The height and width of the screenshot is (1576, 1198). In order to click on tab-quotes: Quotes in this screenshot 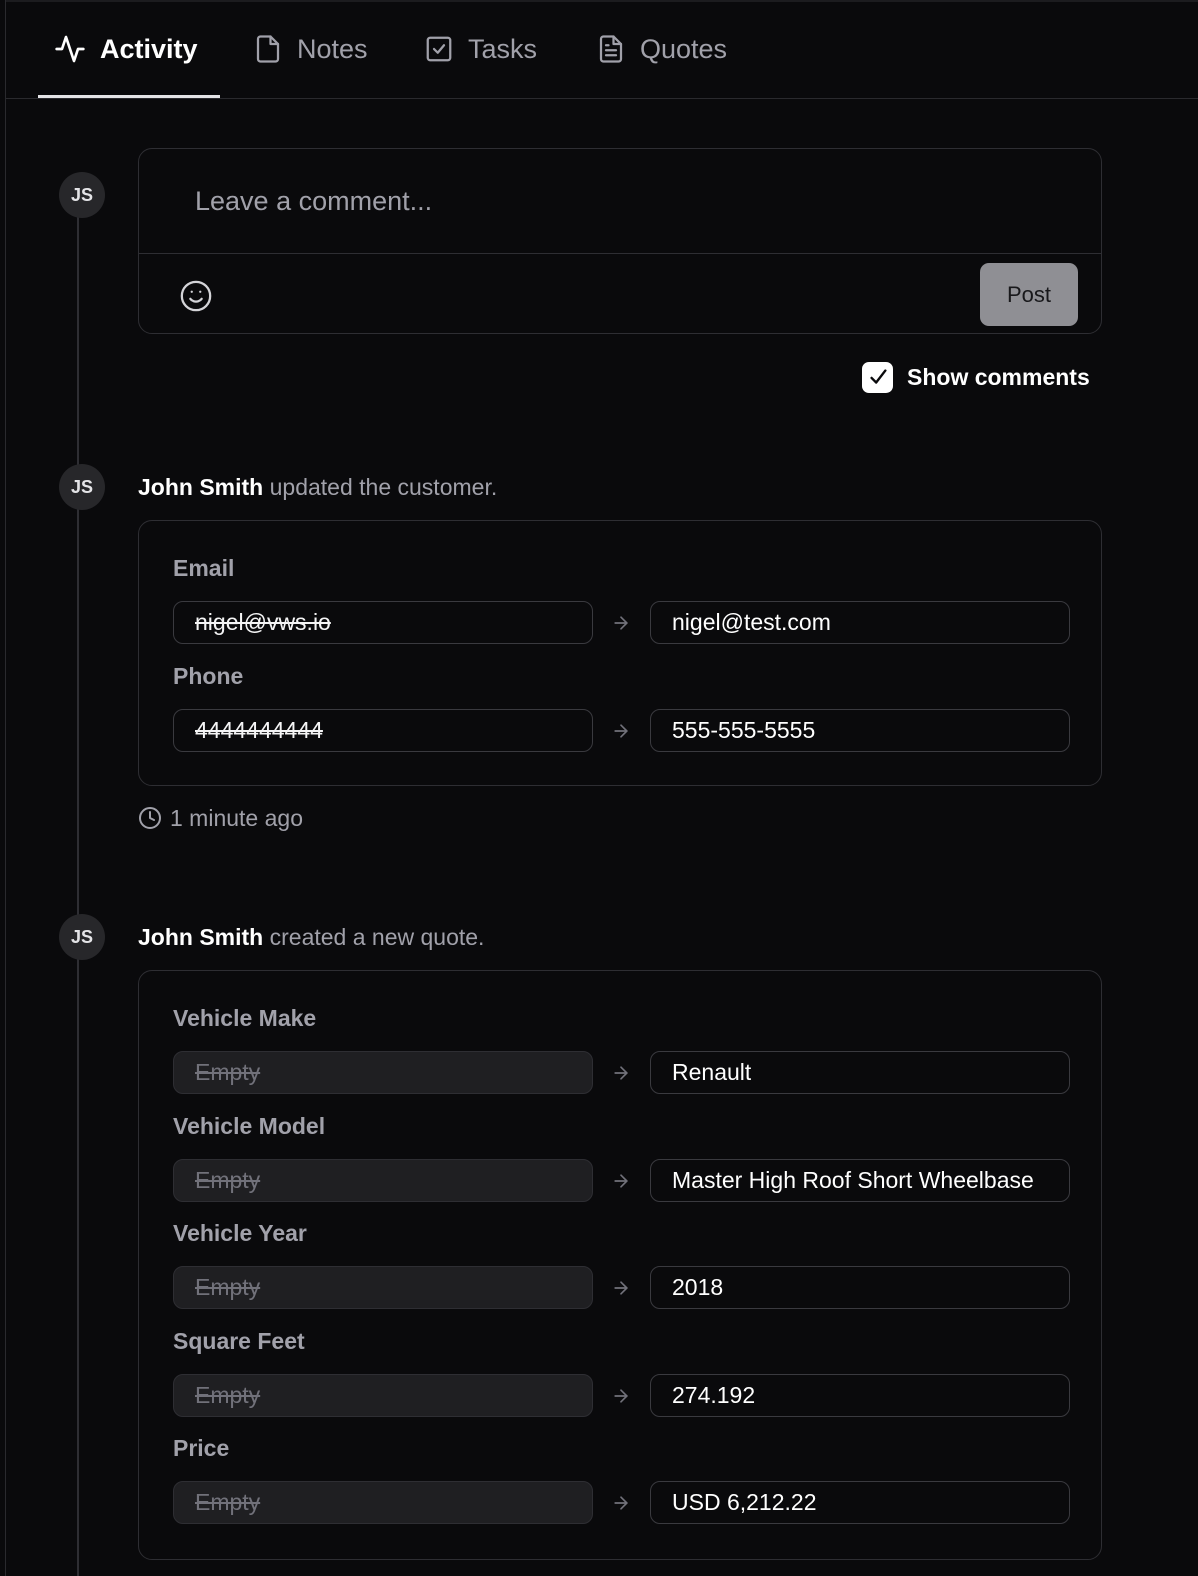, I will do `click(661, 49)`.